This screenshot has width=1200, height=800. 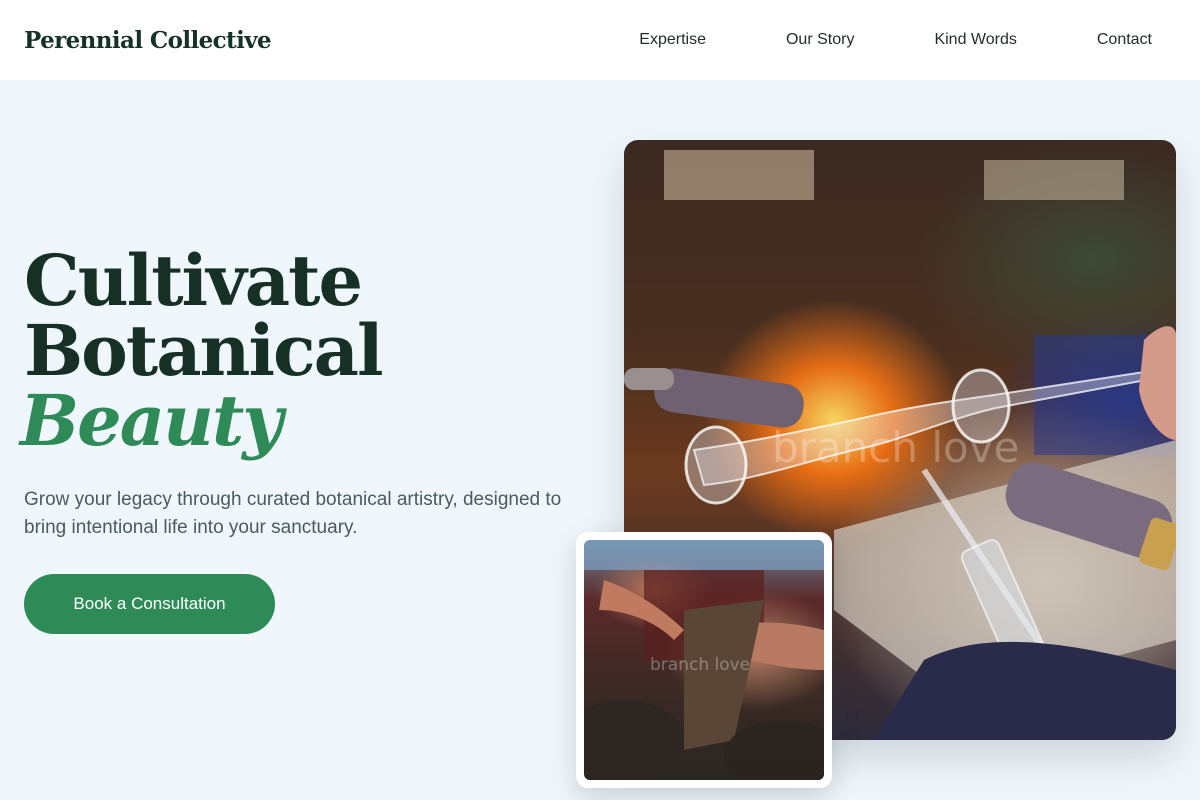 I want to click on nav-link-expertise: Expertise, so click(x=672, y=40).